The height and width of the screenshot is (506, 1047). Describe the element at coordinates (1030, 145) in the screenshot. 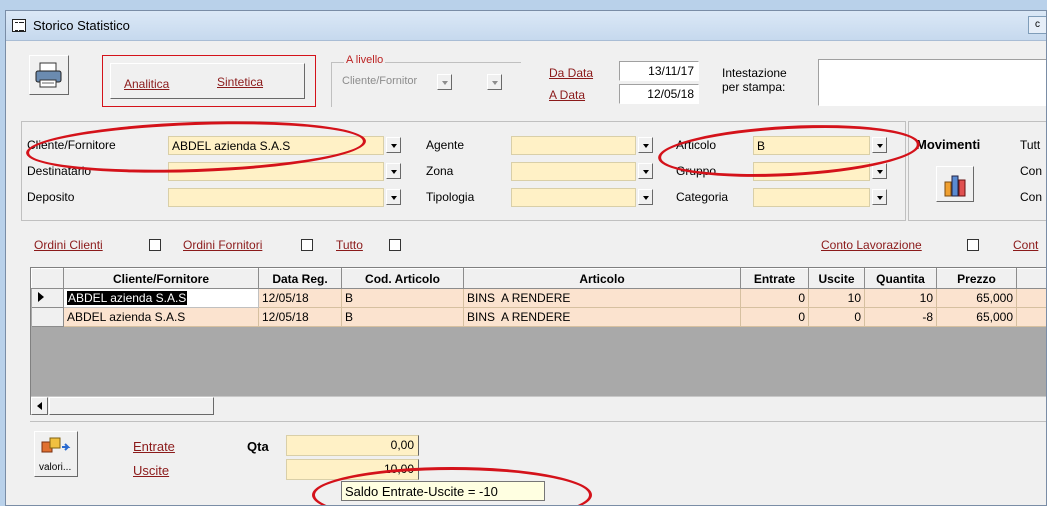

I see `tutti-option: Tutt` at that location.